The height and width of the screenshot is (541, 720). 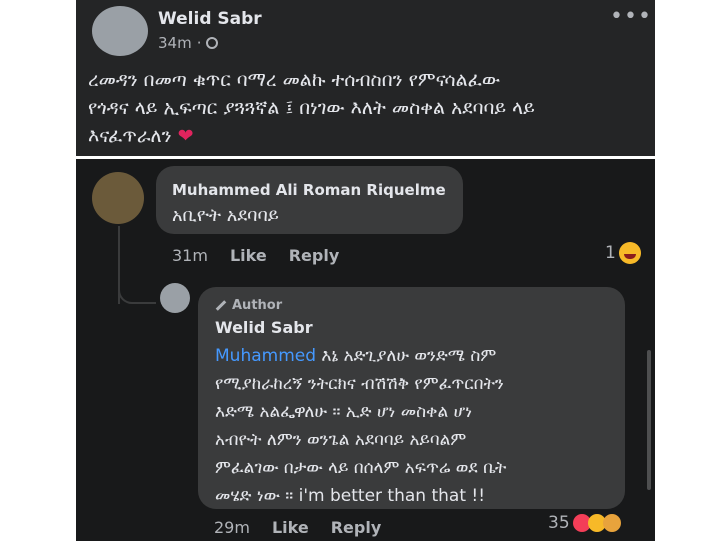 I want to click on commenter-avatar, so click(x=118, y=198).